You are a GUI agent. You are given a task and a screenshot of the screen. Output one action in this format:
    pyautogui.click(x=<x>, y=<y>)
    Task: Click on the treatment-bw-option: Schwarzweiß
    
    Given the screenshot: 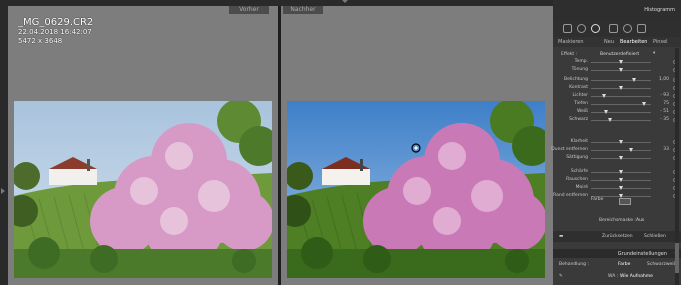 What is the action you would take?
    pyautogui.click(x=661, y=264)
    